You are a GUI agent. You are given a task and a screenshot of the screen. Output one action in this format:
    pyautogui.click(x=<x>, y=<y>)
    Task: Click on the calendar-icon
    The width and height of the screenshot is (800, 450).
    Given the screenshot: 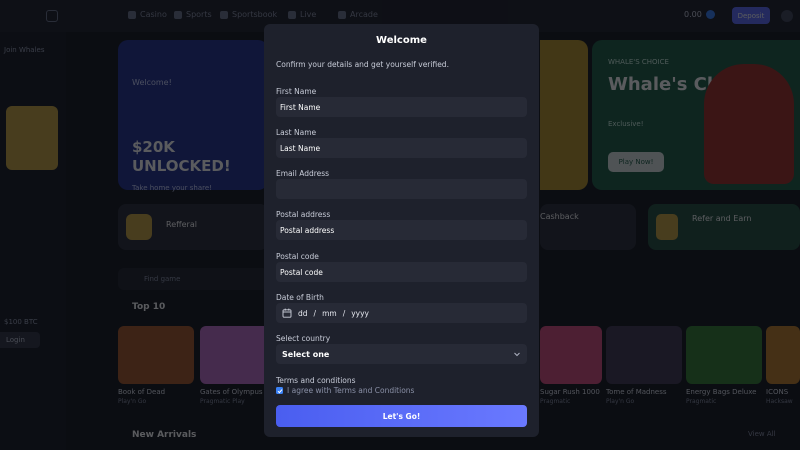 What is the action you would take?
    pyautogui.click(x=287, y=313)
    